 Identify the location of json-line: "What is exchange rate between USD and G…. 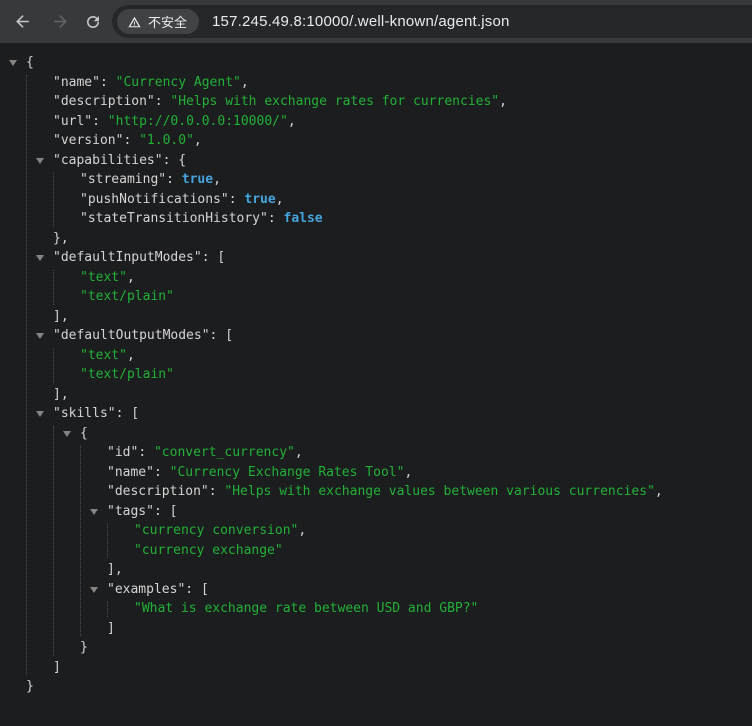
(376, 609).